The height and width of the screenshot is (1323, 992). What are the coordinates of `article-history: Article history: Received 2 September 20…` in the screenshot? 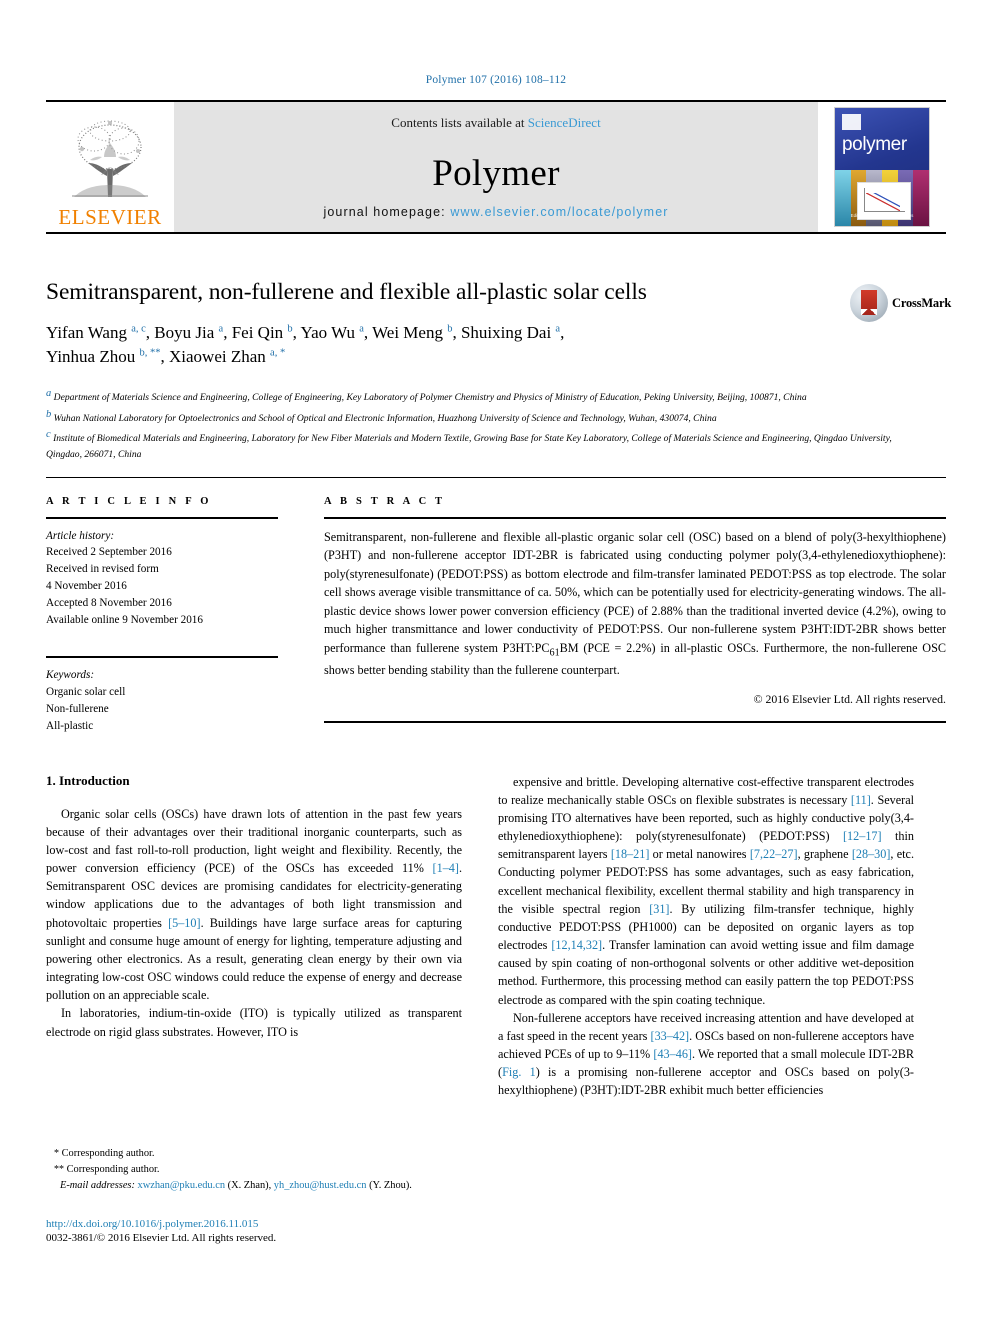 It's located at (162, 578).